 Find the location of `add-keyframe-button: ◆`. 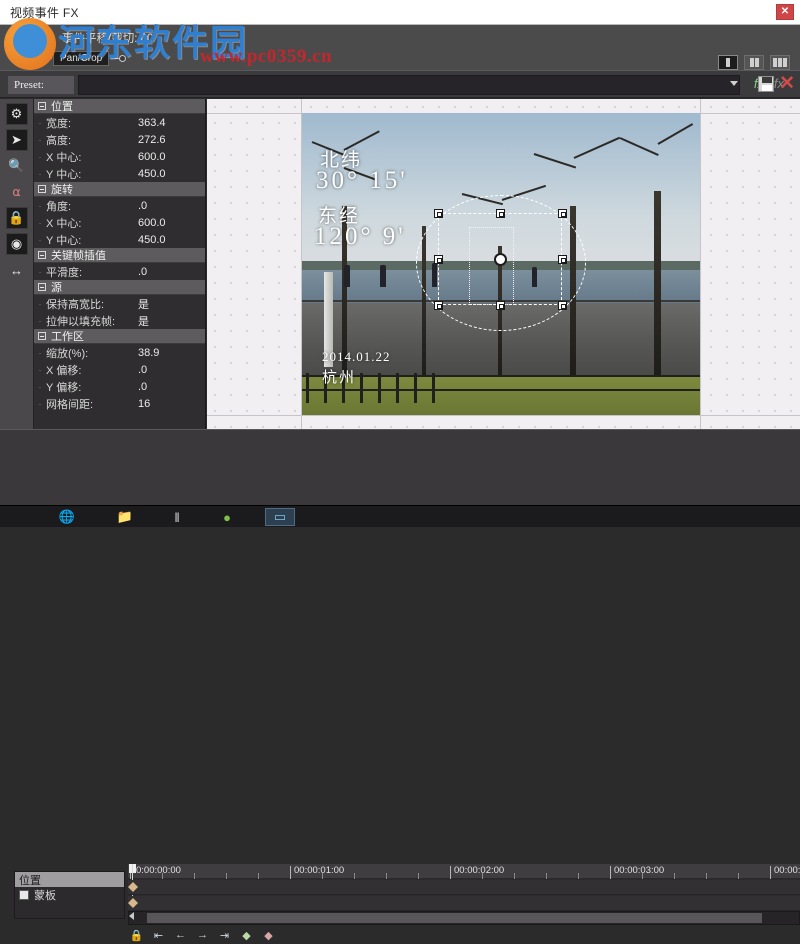

add-keyframe-button: ◆ is located at coordinates (246, 935).